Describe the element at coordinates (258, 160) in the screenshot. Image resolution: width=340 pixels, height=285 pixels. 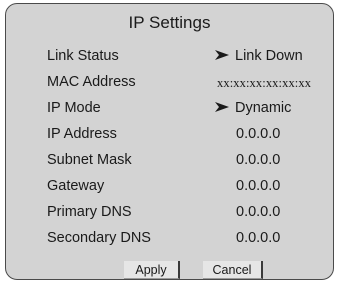
I see `subnet-mask-value: 0.0.0.0` at that location.